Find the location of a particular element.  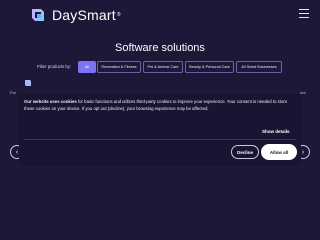

brand-name: DaySmart is located at coordinates (84, 15).